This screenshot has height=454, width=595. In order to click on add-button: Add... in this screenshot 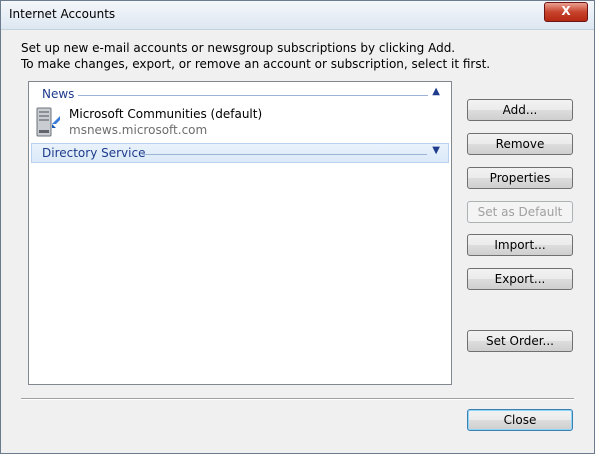, I will do `click(520, 110)`.